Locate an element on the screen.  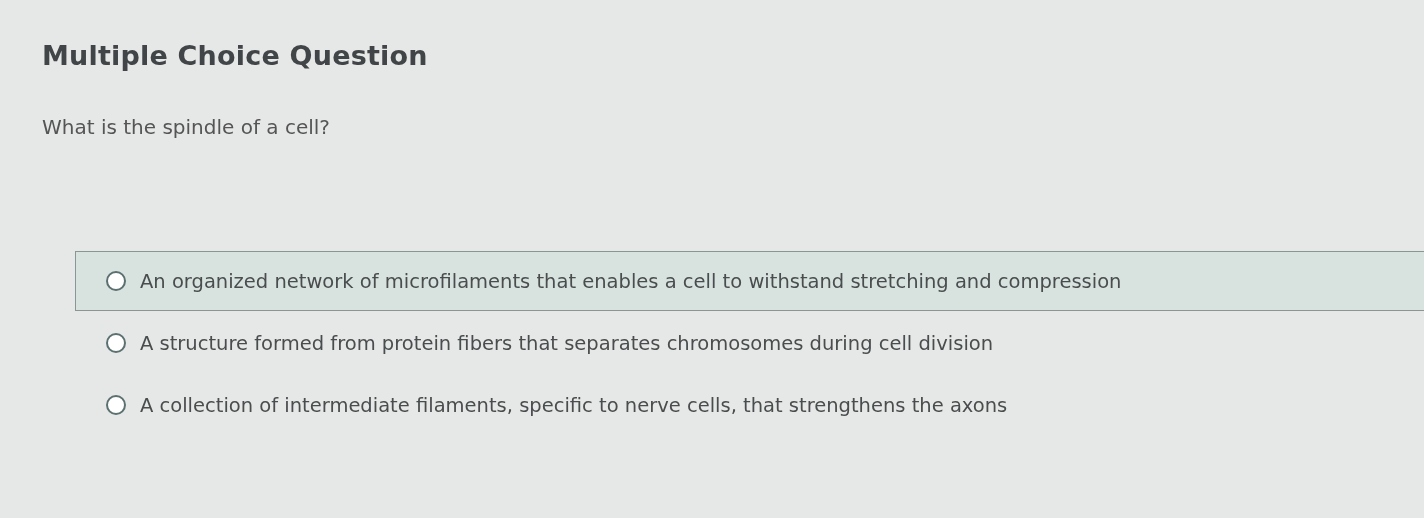
answer-option: A structure formed from protein fibers that separates chromosomes during cell division is located at coordinates (749, 343).